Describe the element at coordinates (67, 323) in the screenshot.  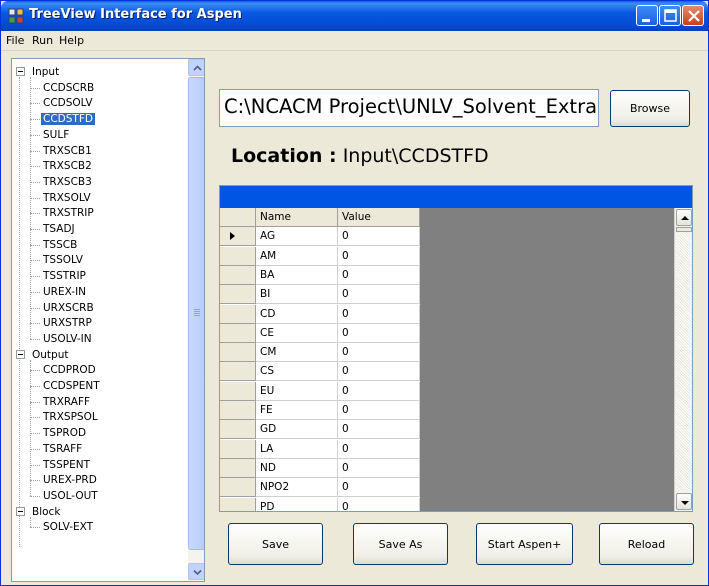
I see `tree-item-urxstrp: URXSTRP` at that location.